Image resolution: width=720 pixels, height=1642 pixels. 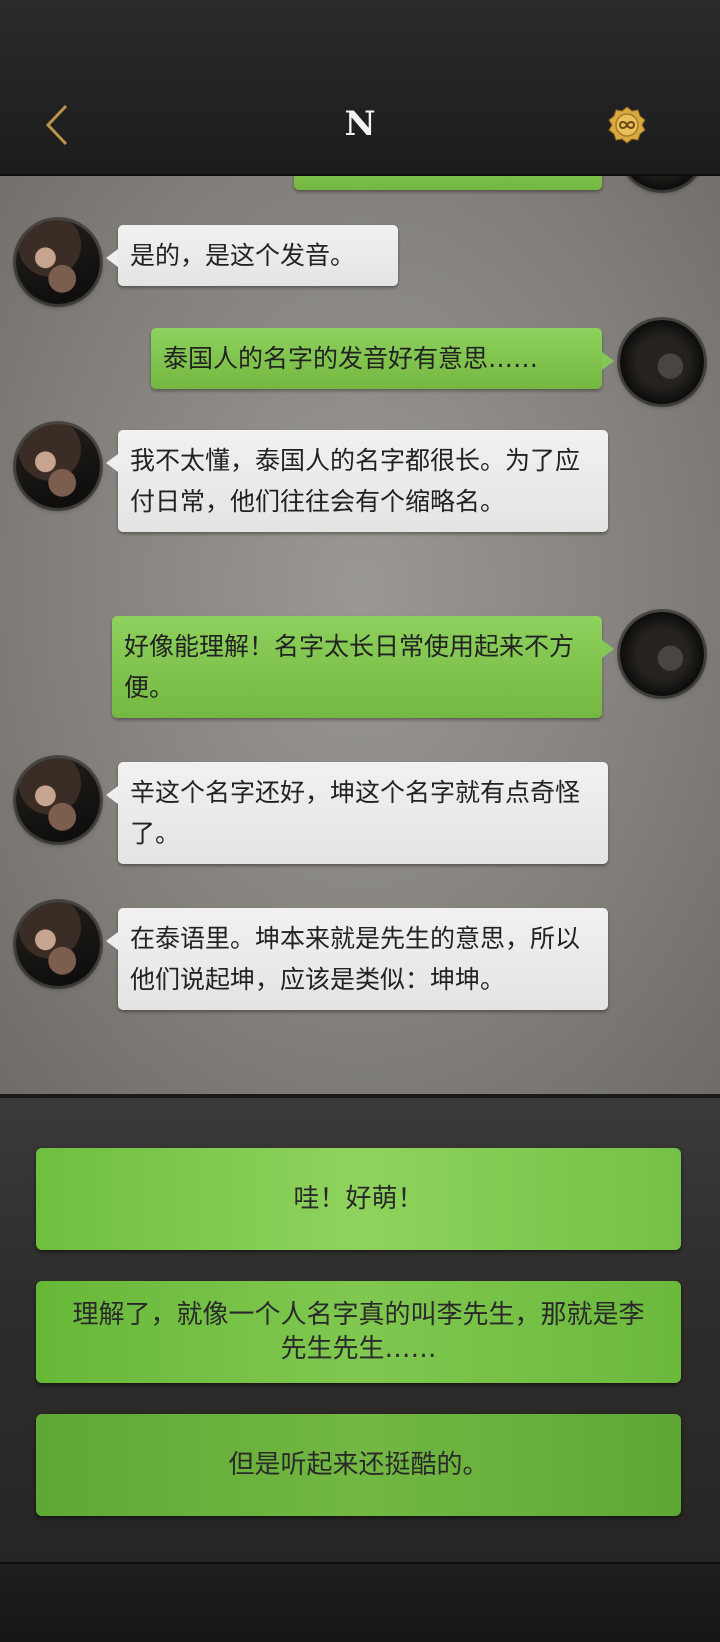 I want to click on infinity-coin-button, so click(x=627, y=125).